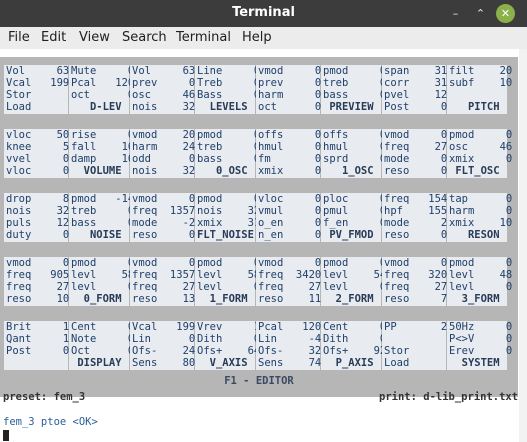 The image size is (527, 442). Describe the element at coordinates (96, 363) in the screenshot. I see `param-line: DISPLAY` at that location.